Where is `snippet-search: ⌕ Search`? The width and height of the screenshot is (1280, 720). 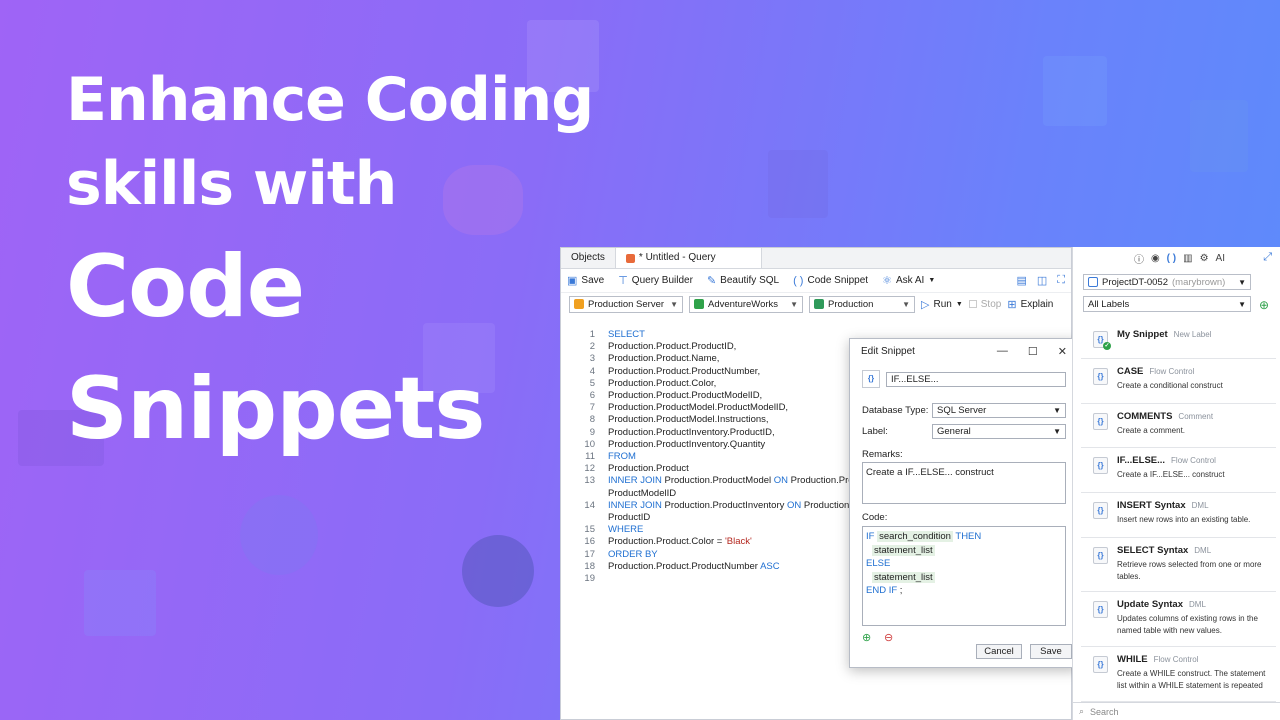
snippet-search: ⌕ Search is located at coordinates (1176, 711).